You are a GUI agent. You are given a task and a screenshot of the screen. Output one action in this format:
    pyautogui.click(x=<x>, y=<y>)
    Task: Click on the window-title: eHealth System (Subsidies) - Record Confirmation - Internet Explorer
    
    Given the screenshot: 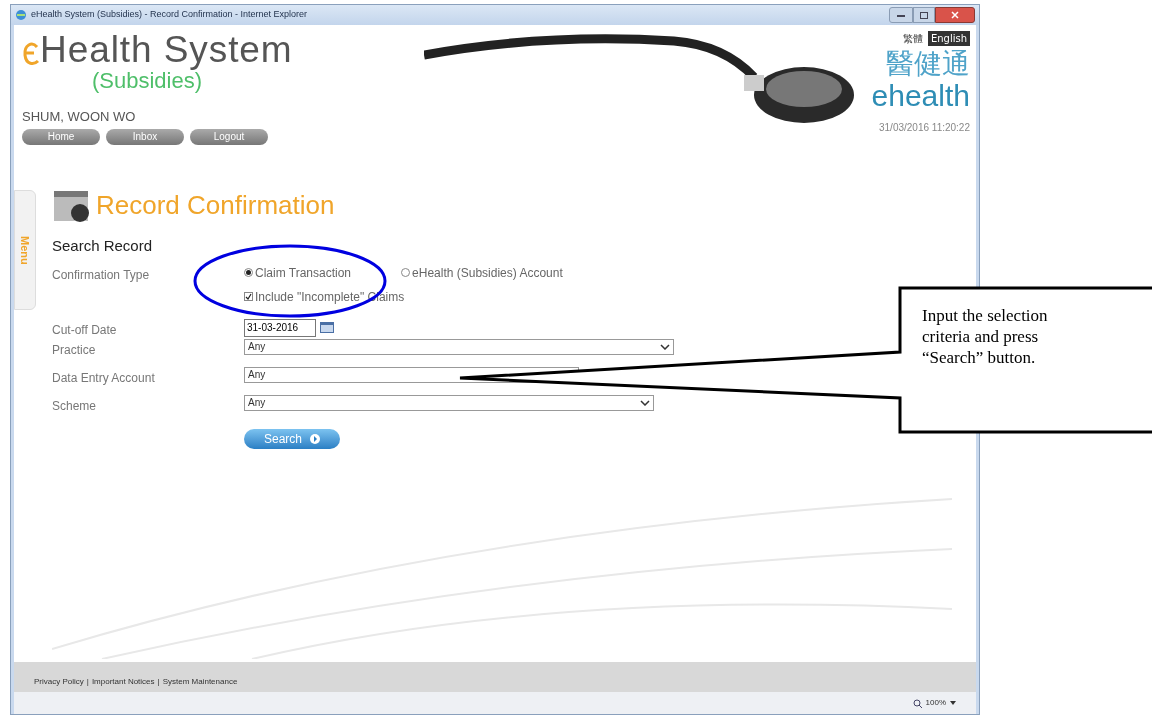 What is the action you would take?
    pyautogui.click(x=169, y=15)
    